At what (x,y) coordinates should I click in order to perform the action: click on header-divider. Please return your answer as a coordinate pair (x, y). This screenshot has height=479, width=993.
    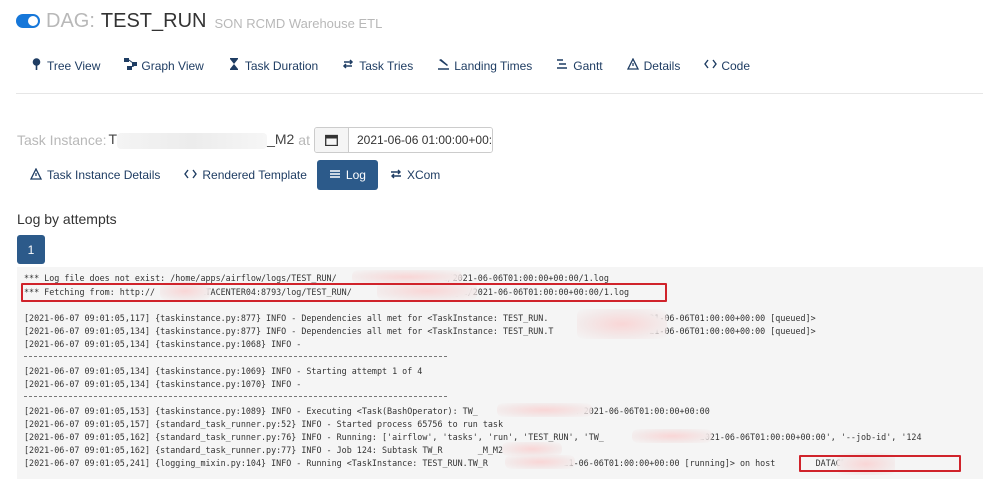
    Looking at the image, I should click on (499, 93).